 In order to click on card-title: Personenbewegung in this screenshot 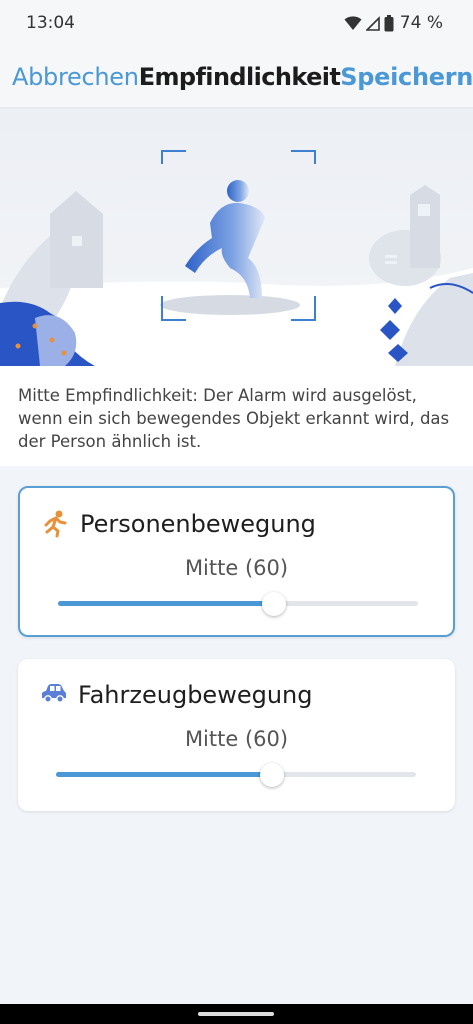, I will do `click(198, 524)`.